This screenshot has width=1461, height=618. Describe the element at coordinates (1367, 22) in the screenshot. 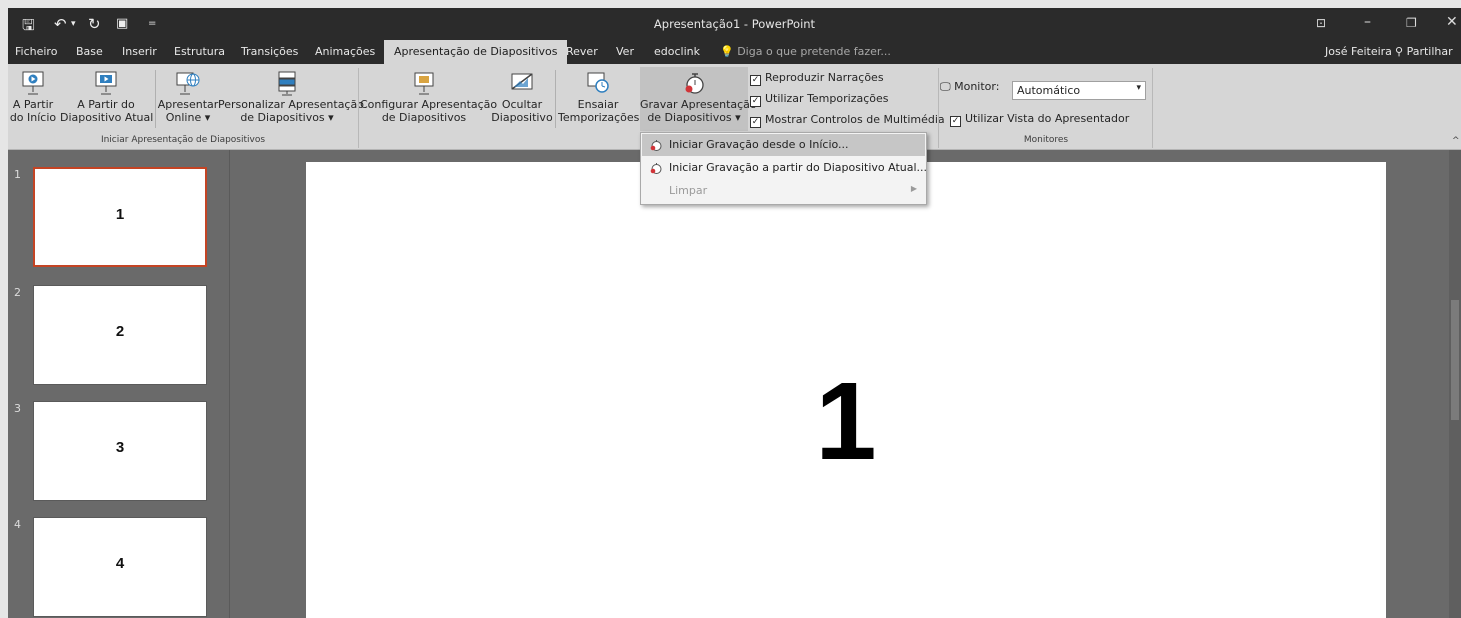

I see `minimize-button: –` at that location.